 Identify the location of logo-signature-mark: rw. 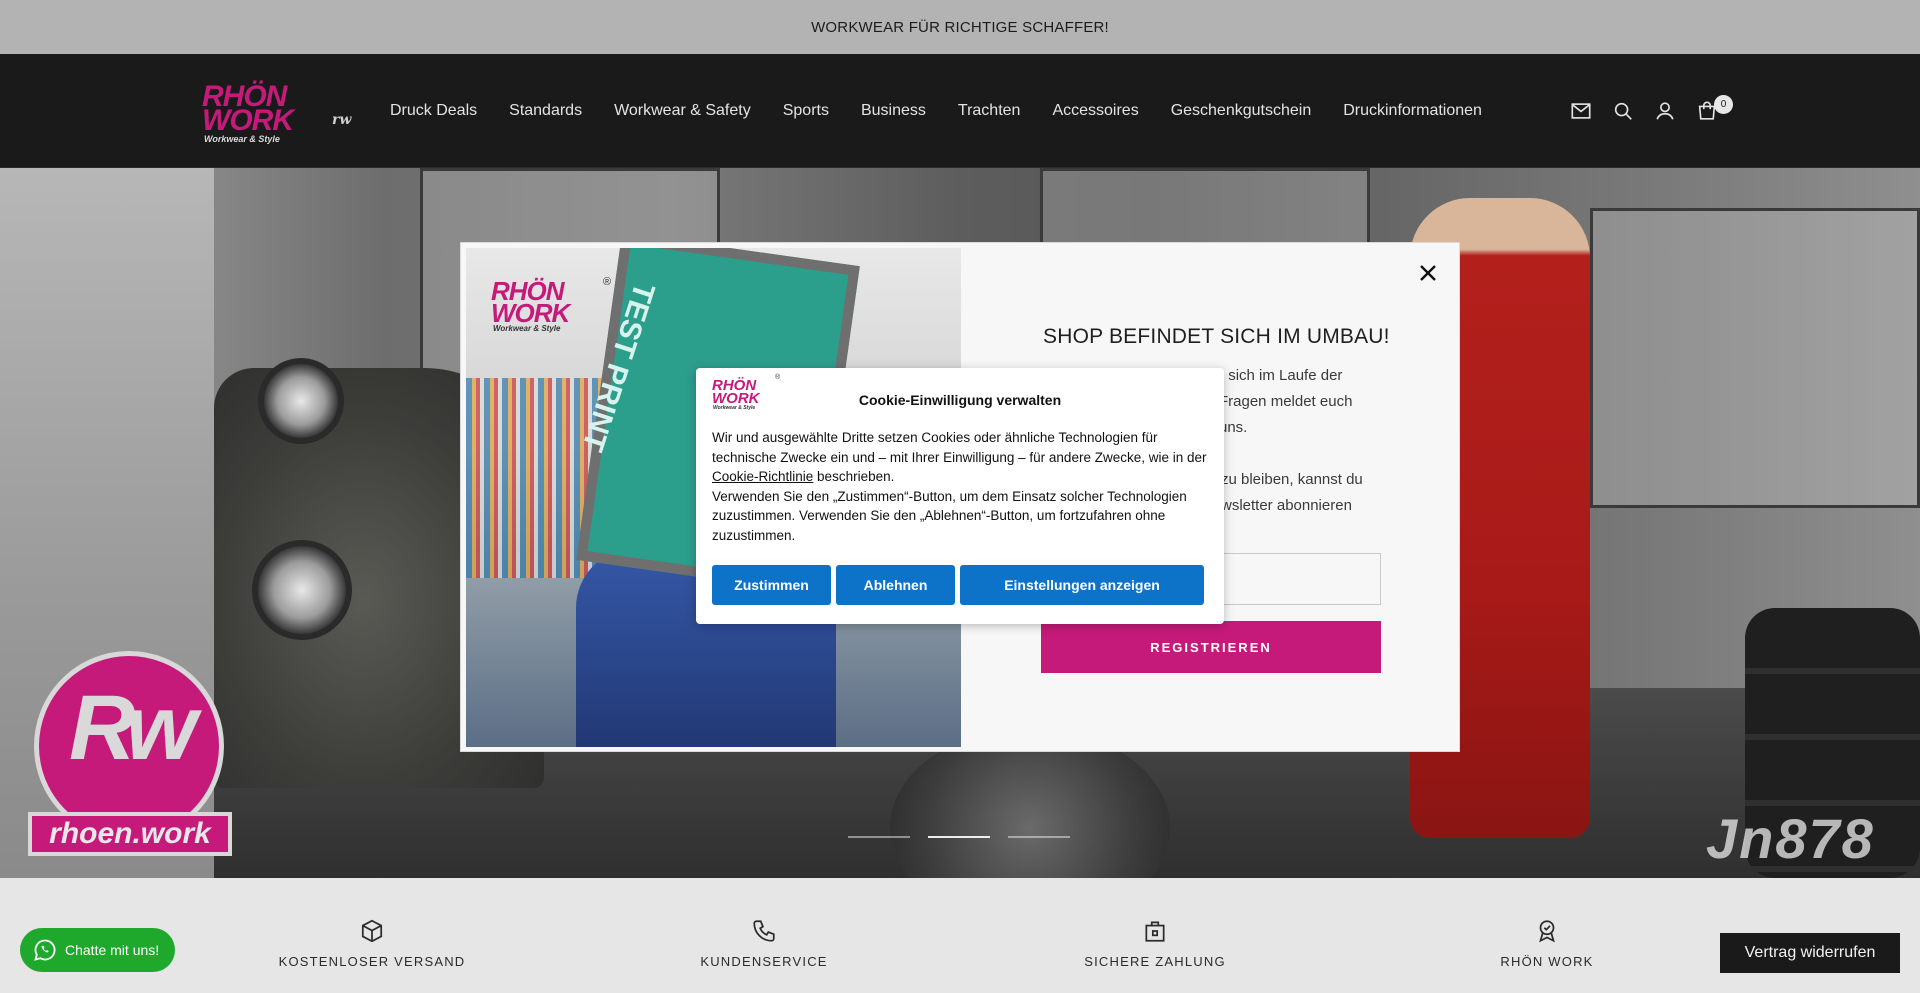
(342, 120).